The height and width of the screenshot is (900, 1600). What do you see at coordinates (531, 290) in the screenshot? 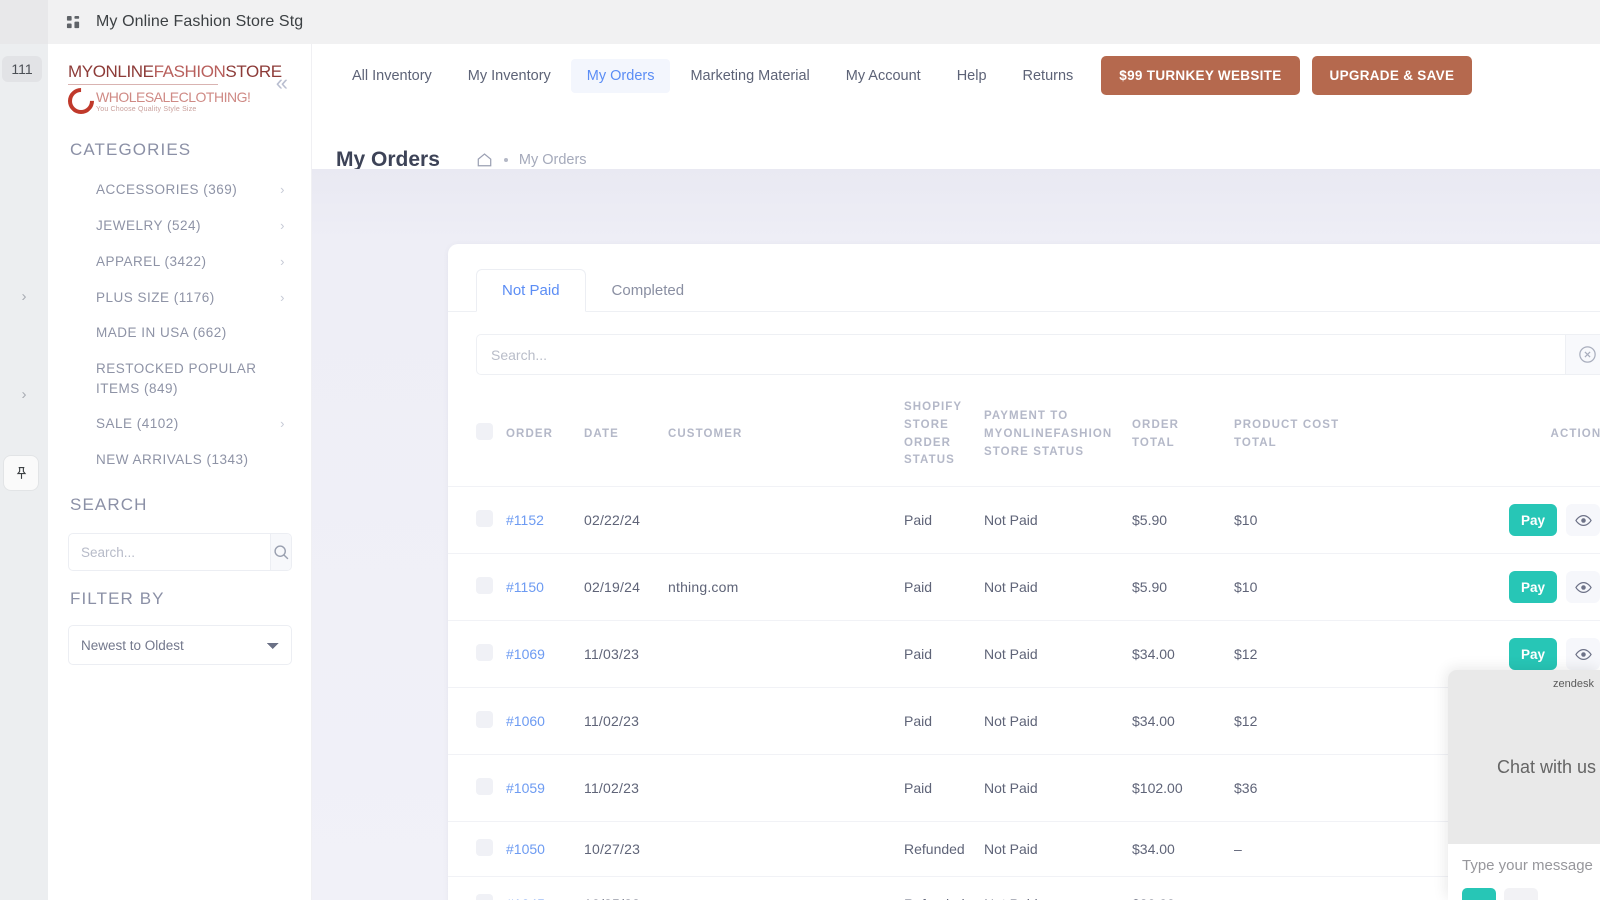
I see `tab-not-paid: Not Paid` at bounding box center [531, 290].